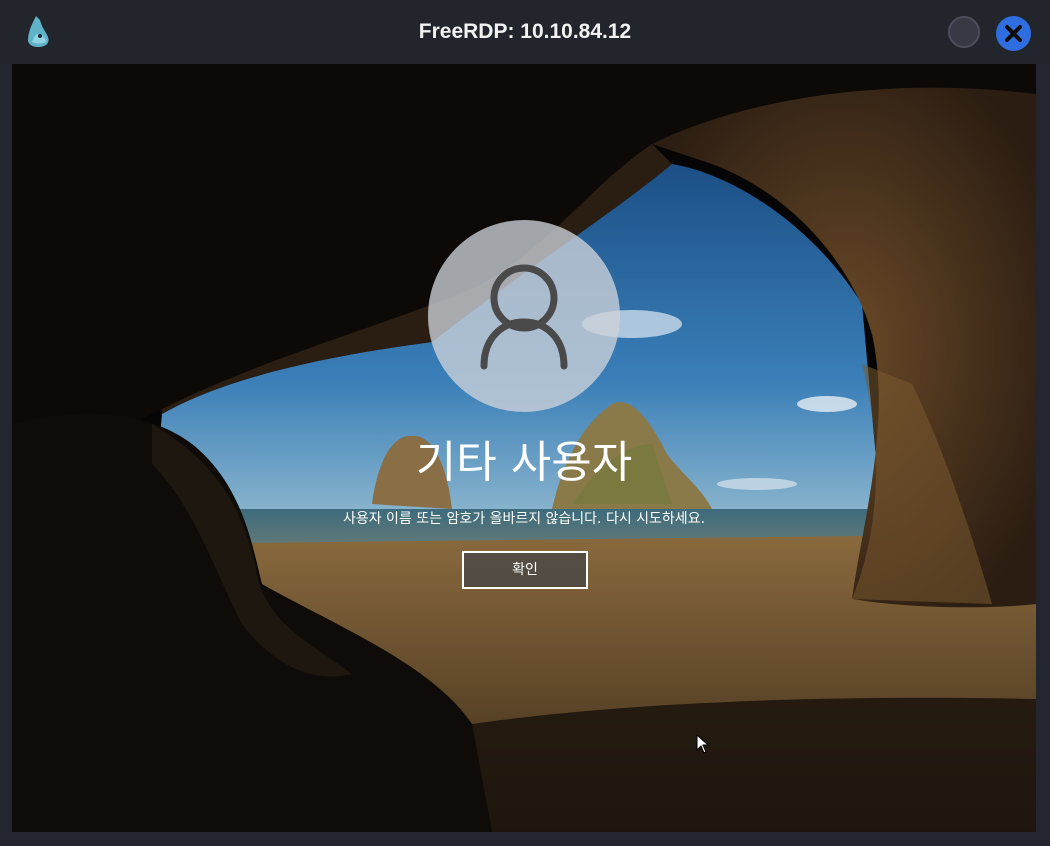 The height and width of the screenshot is (846, 1050). Describe the element at coordinates (964, 32) in the screenshot. I see `minimize-button` at that location.